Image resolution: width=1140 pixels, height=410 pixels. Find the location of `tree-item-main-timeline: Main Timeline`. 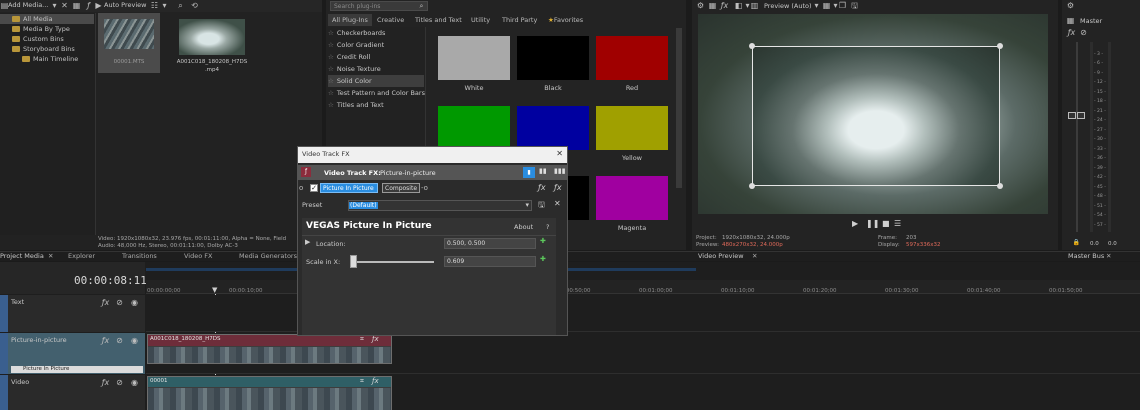

tree-item-main-timeline: Main Timeline is located at coordinates (39, 59).